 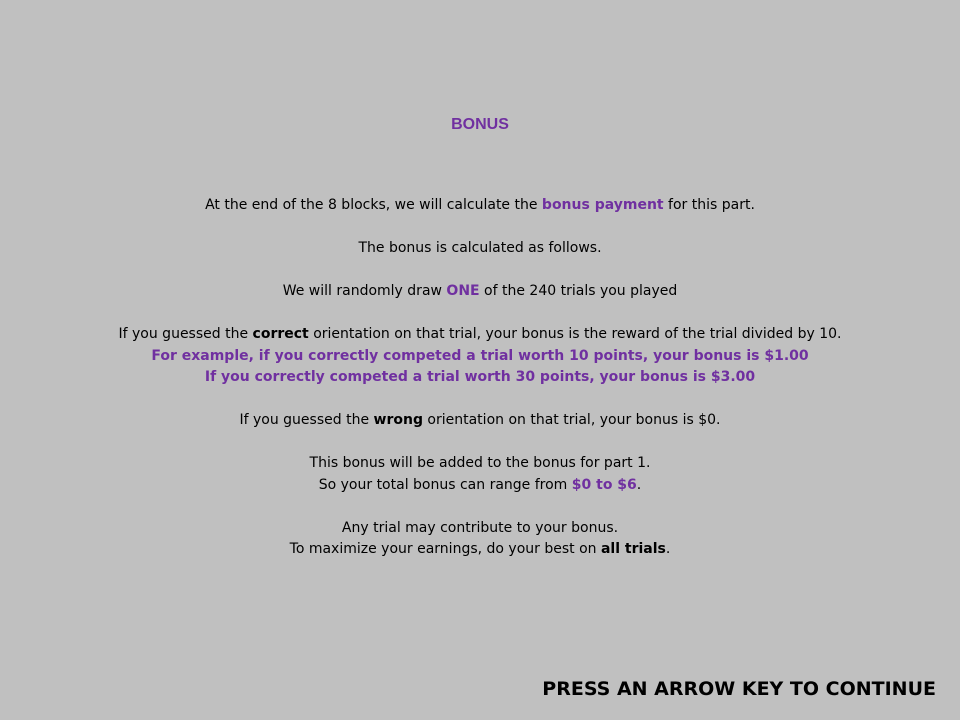 What do you see at coordinates (480, 124) in the screenshot?
I see `page-title: BONUS` at bounding box center [480, 124].